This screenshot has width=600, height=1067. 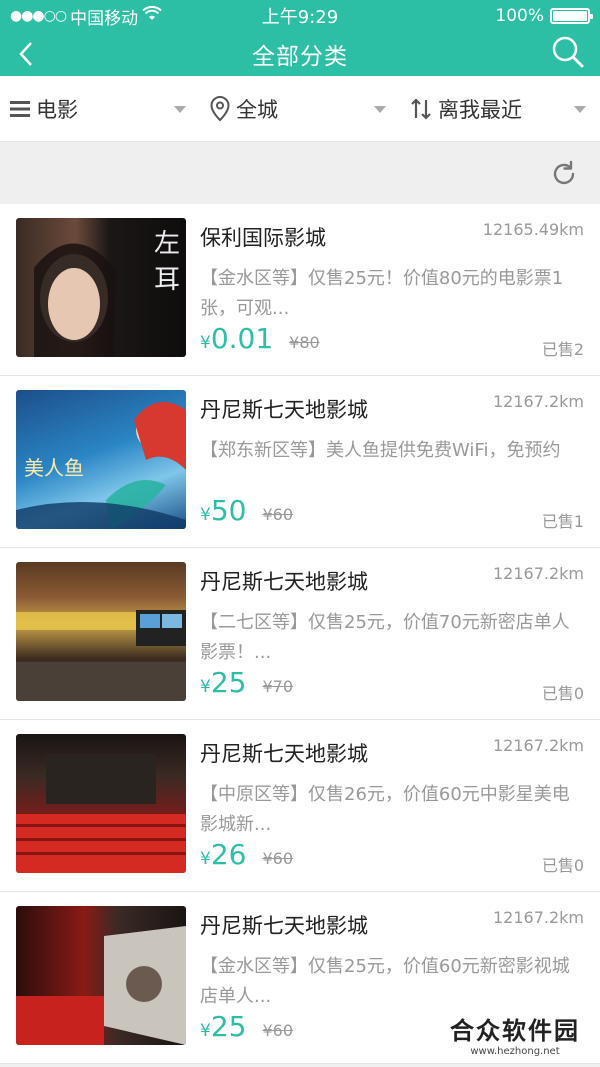 I want to click on deal-description: 【郑东新区等】美人鱼提供免费WiFi，免预约, so click(x=380, y=450).